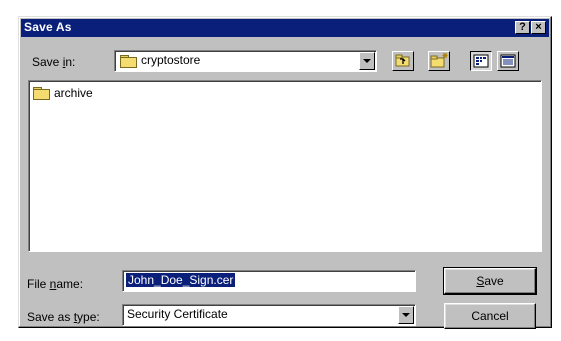 This screenshot has width=561, height=341. I want to click on title-bar: Save As ? ×, so click(285, 28).